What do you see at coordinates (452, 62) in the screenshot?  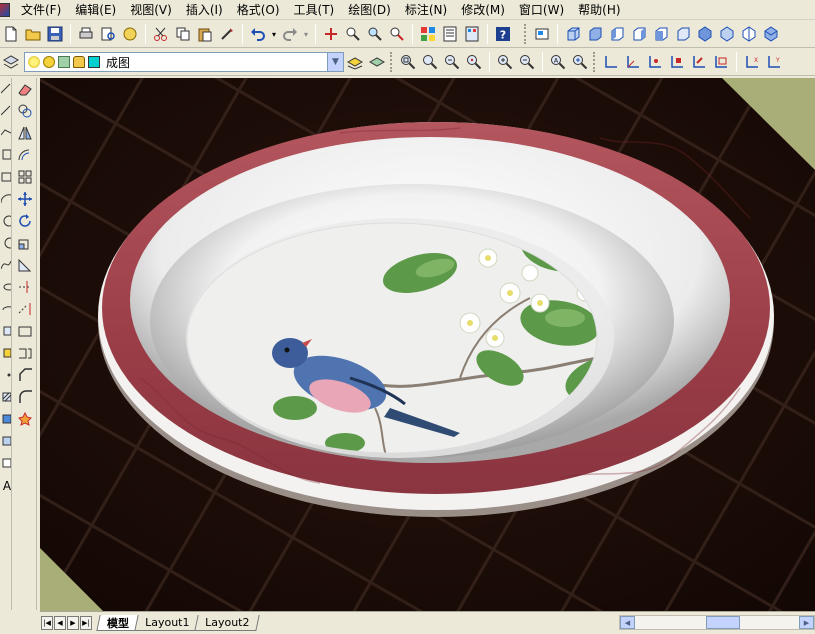 I see `zoom-scale-icon` at bounding box center [452, 62].